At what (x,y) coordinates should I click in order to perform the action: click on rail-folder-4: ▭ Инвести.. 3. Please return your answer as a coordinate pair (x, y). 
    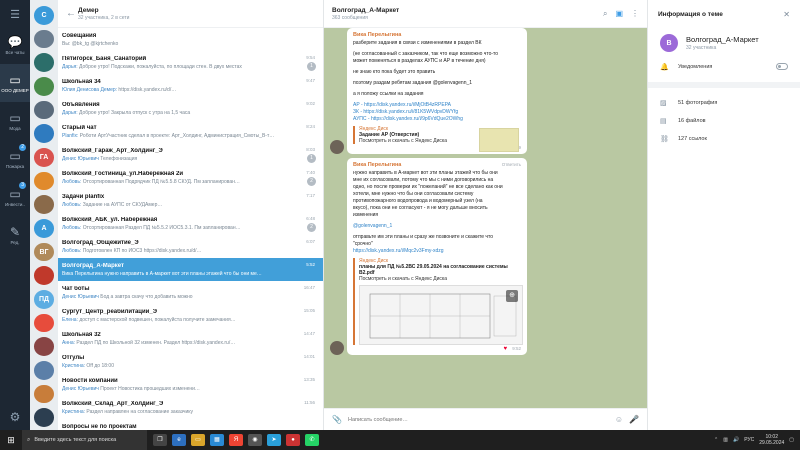
    Looking at the image, I should click on (15, 197).